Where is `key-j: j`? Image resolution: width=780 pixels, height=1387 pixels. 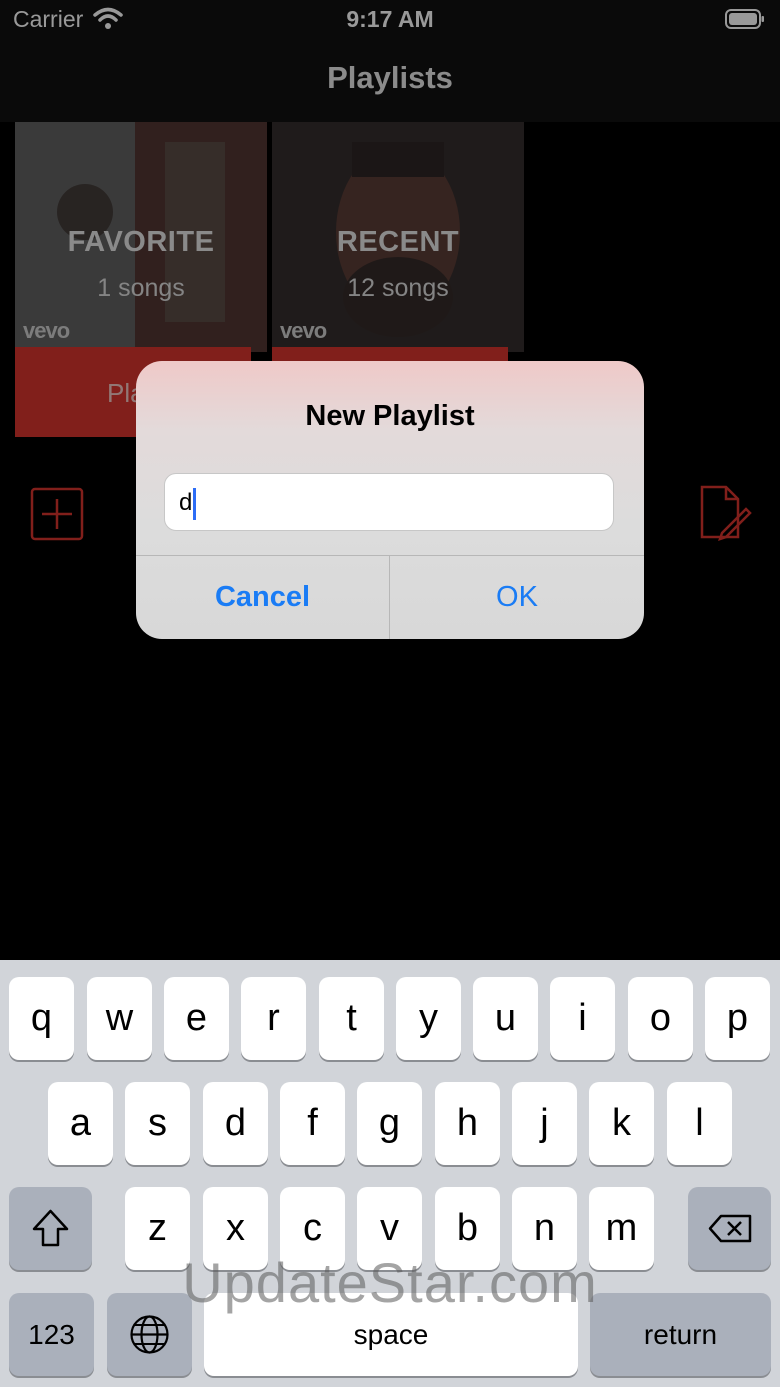 key-j: j is located at coordinates (544, 1123).